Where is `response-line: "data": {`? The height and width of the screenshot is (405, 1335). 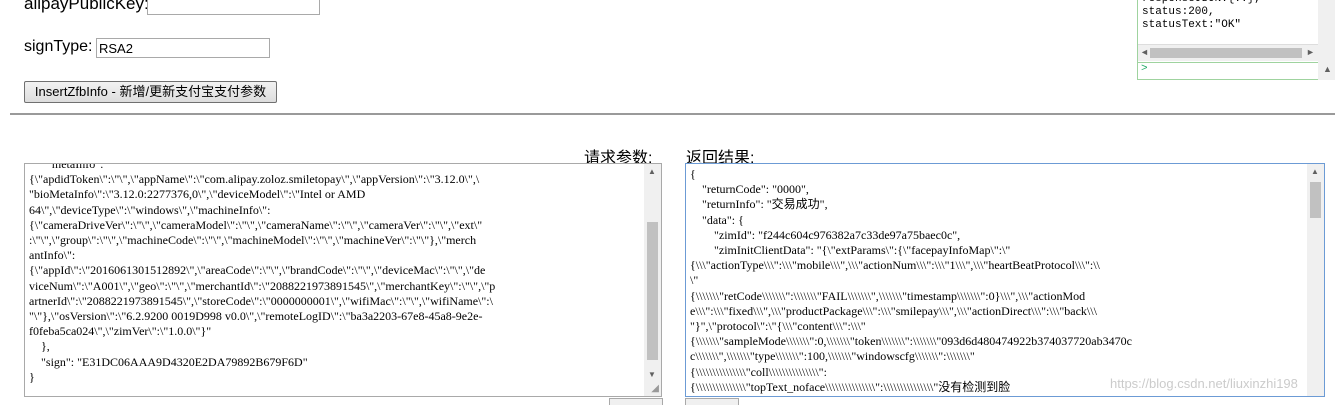
response-line: "data": { is located at coordinates (717, 219).